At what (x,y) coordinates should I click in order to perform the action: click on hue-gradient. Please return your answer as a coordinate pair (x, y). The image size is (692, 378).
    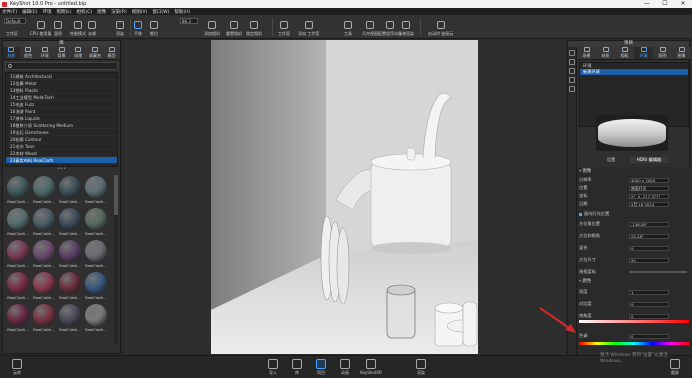
    Looking at the image, I should click on (634, 343).